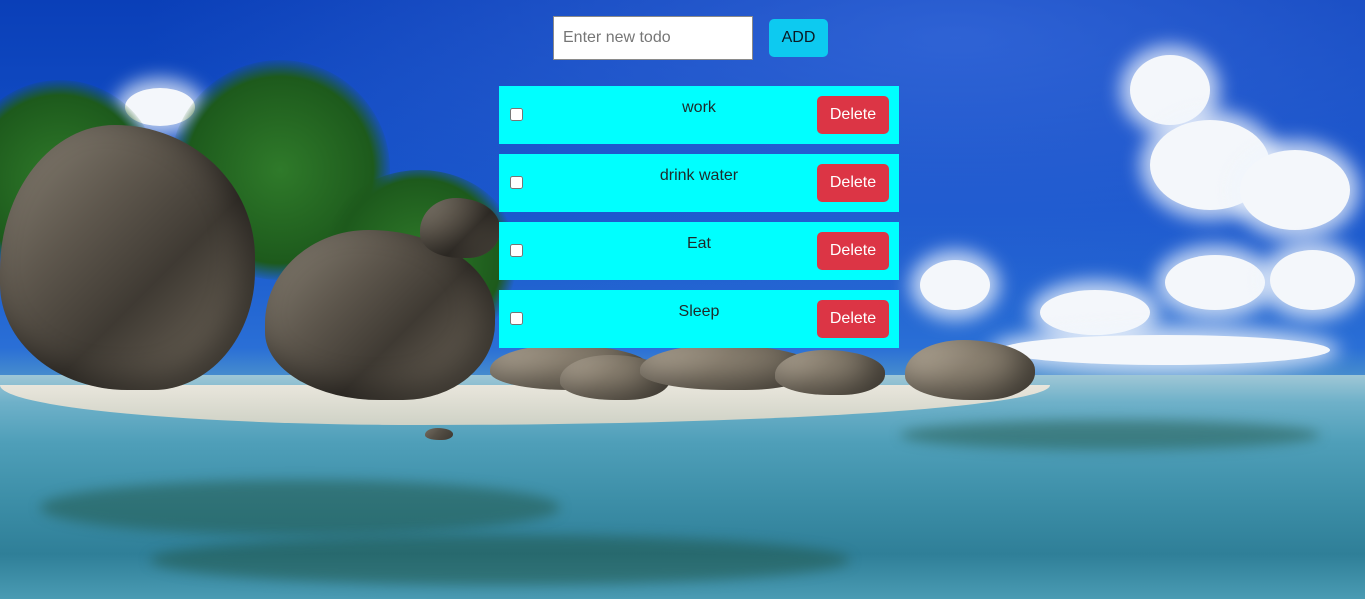 Image resolution: width=1365 pixels, height=599 pixels. Describe the element at coordinates (798, 38) in the screenshot. I see `add-button: ADD` at that location.